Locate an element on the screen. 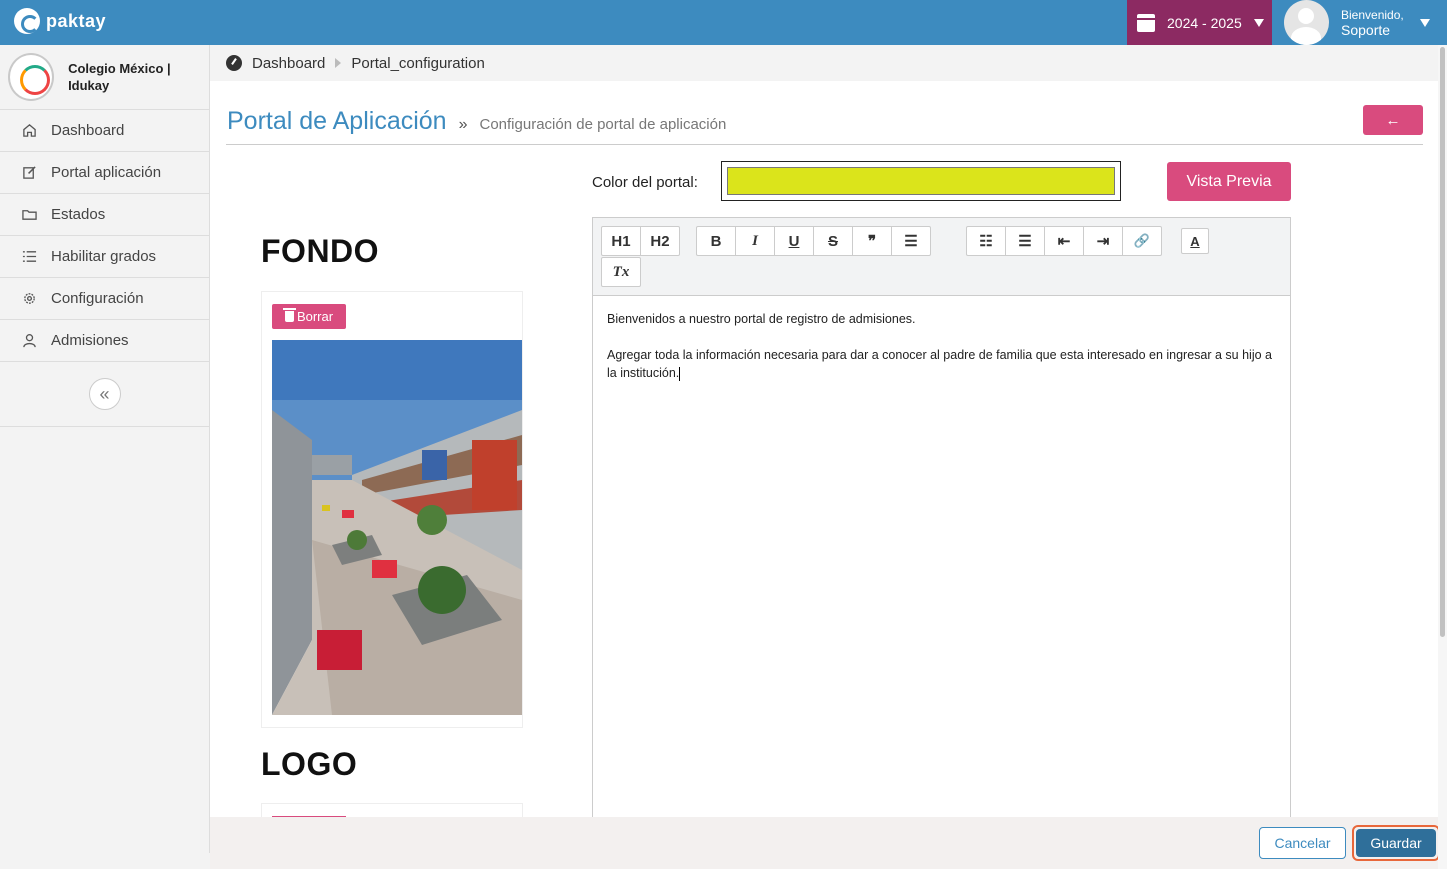  double-chevron-left-icon: « is located at coordinates (104, 393).